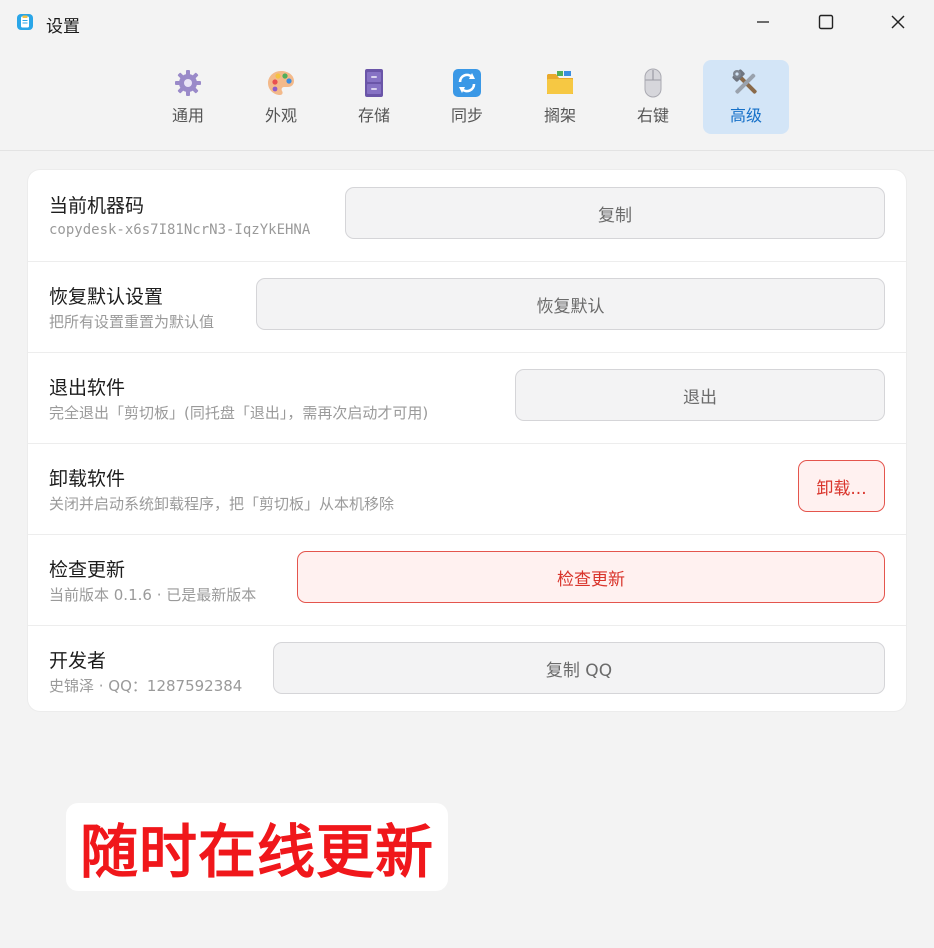 The height and width of the screenshot is (948, 934). What do you see at coordinates (78, 661) in the screenshot?
I see `row-title: 开发者` at bounding box center [78, 661].